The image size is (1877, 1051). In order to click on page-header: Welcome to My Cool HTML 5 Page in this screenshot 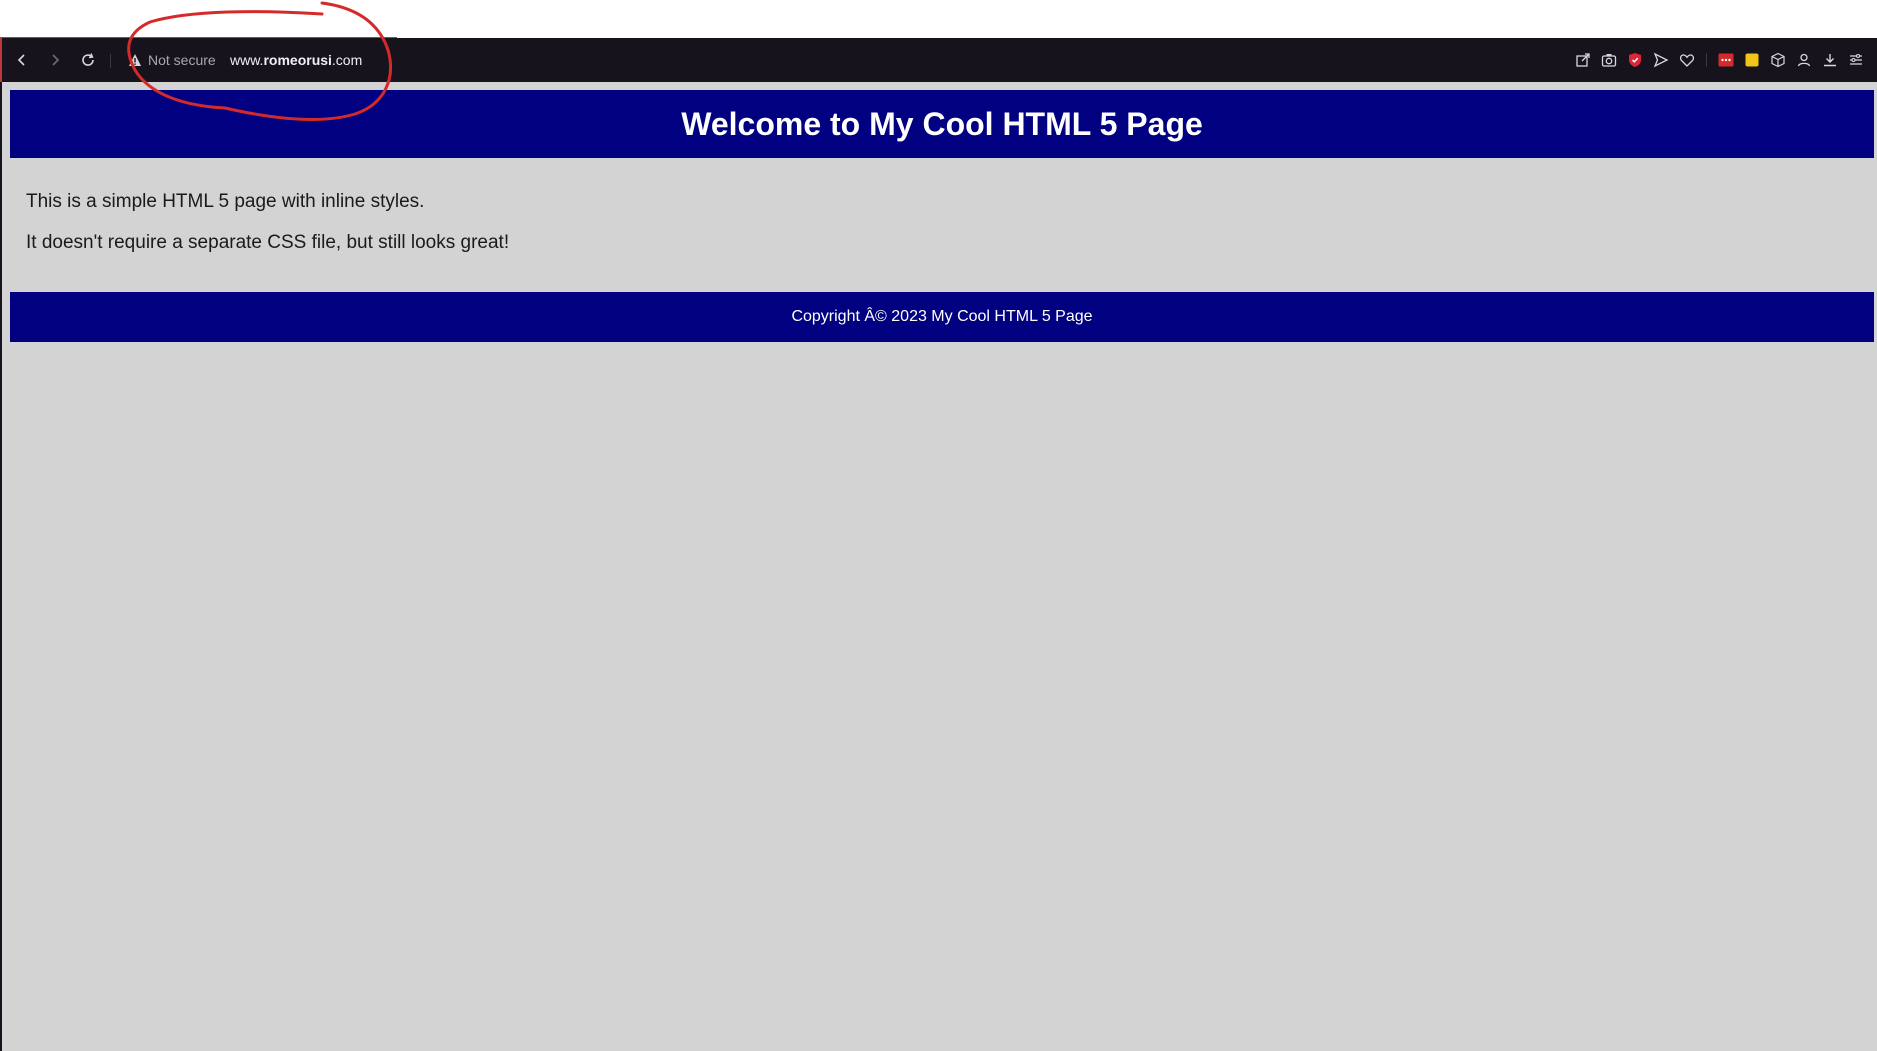, I will do `click(942, 124)`.